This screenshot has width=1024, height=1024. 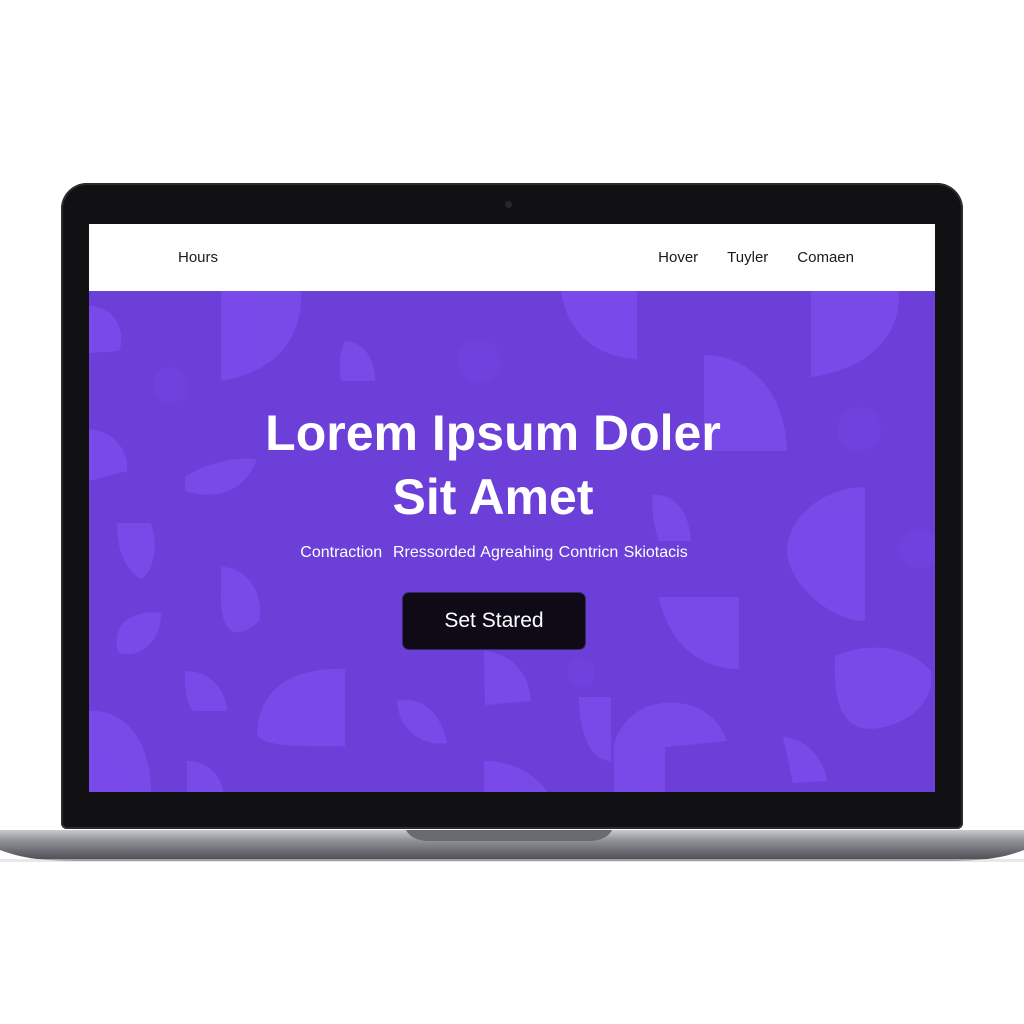 I want to click on webcam, so click(x=508, y=204).